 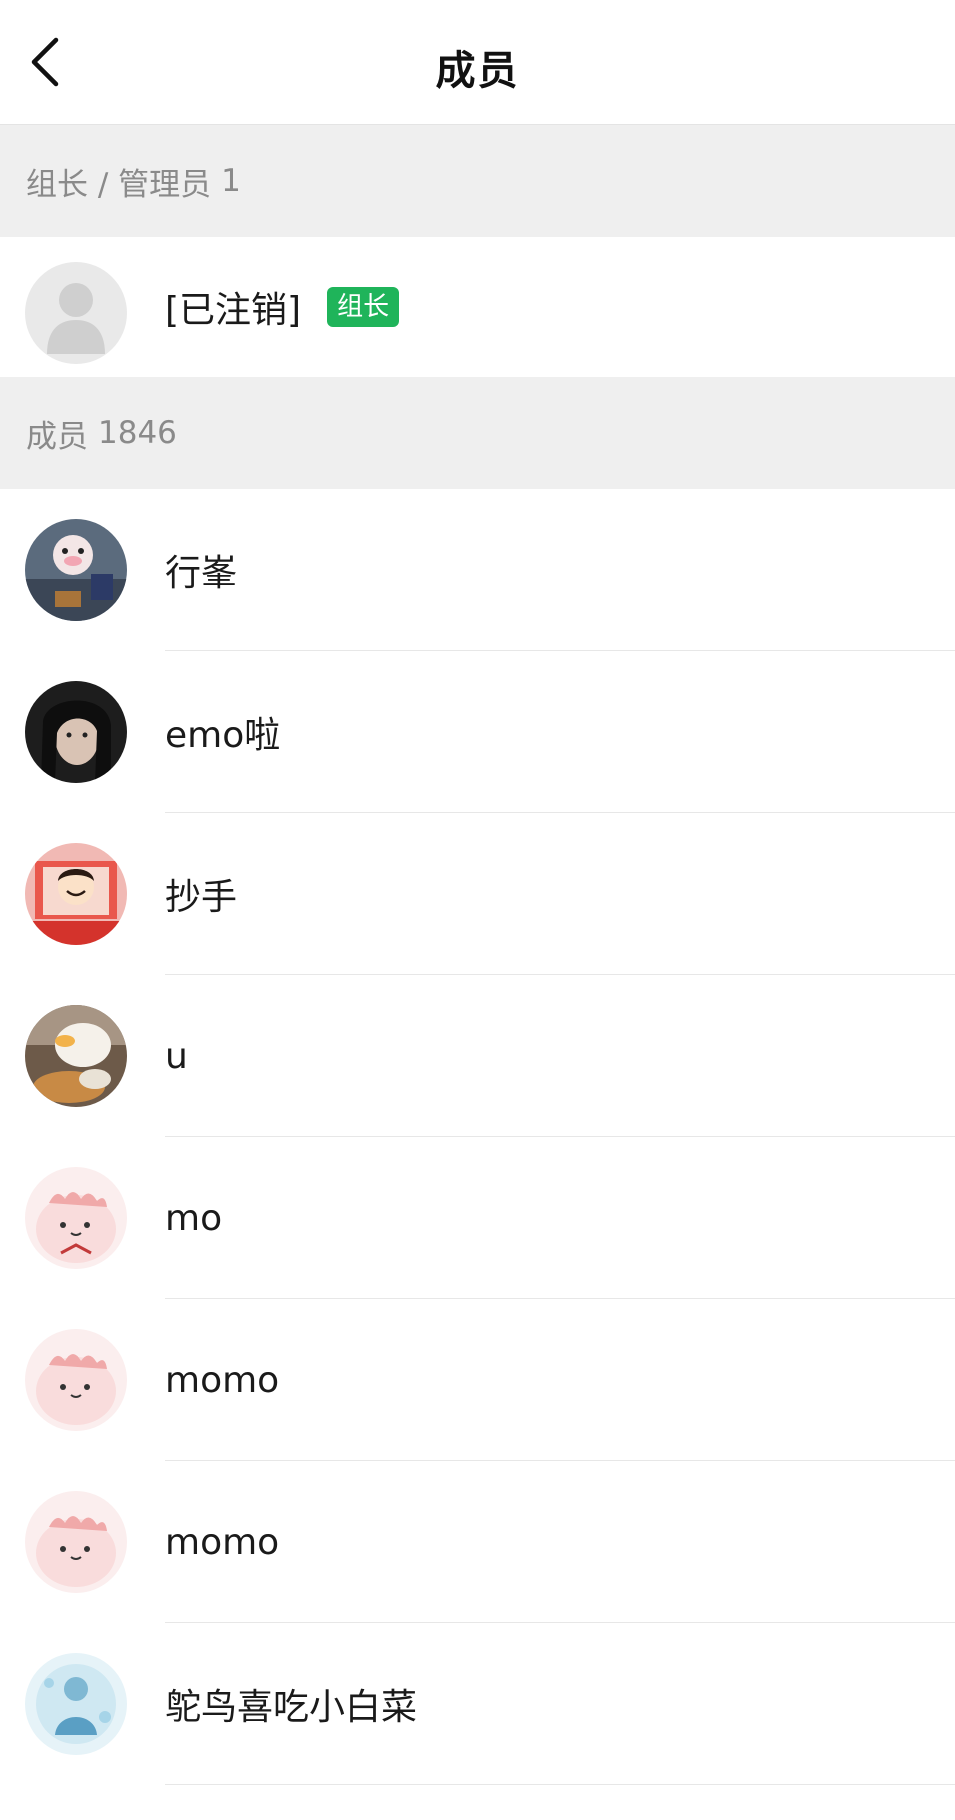 I want to click on nav-header: 成员, so click(x=477, y=62).